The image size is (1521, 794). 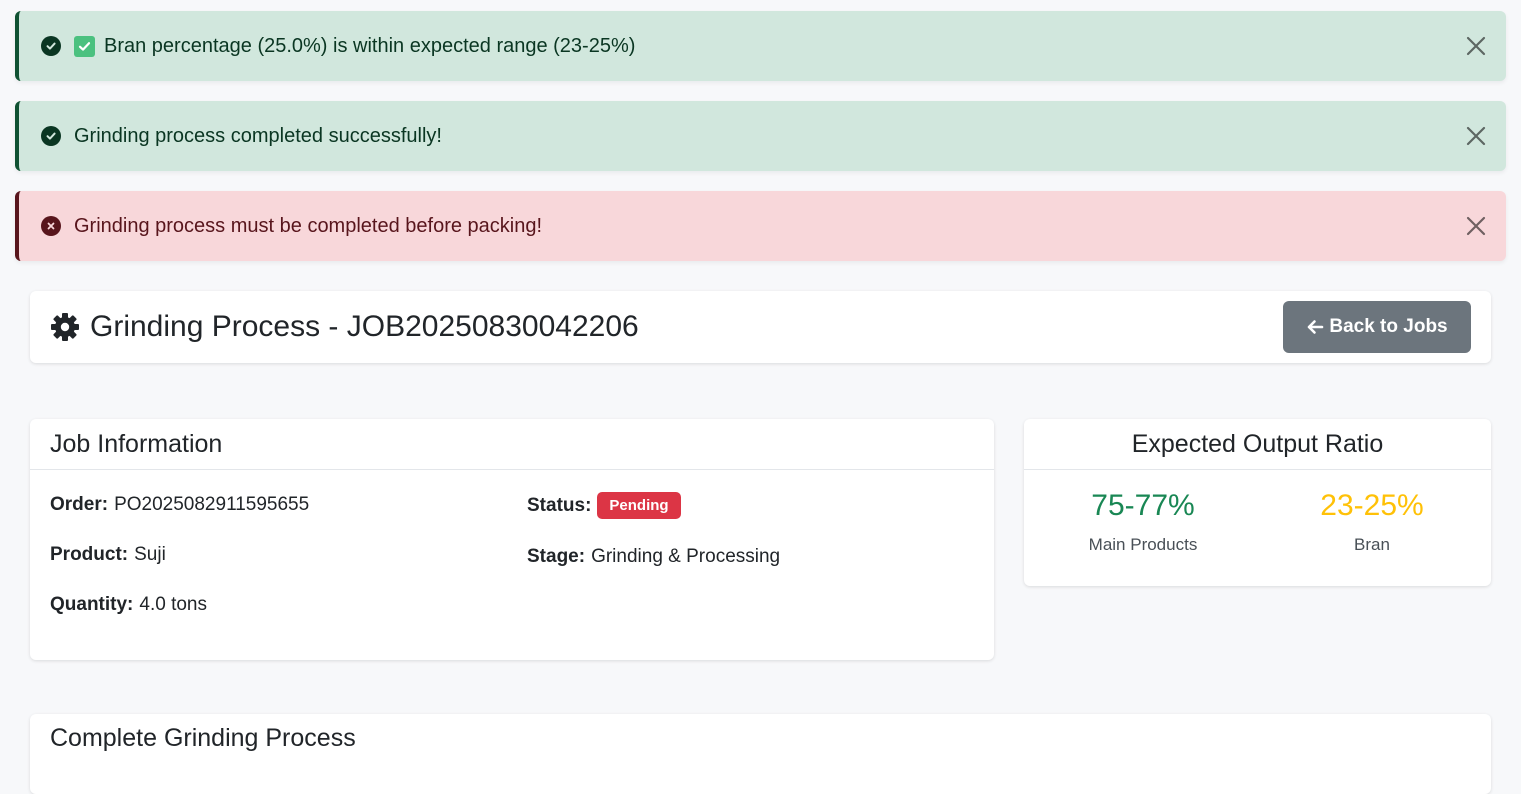 What do you see at coordinates (1143, 505) in the screenshot?
I see `main-products-value: 75-77%` at bounding box center [1143, 505].